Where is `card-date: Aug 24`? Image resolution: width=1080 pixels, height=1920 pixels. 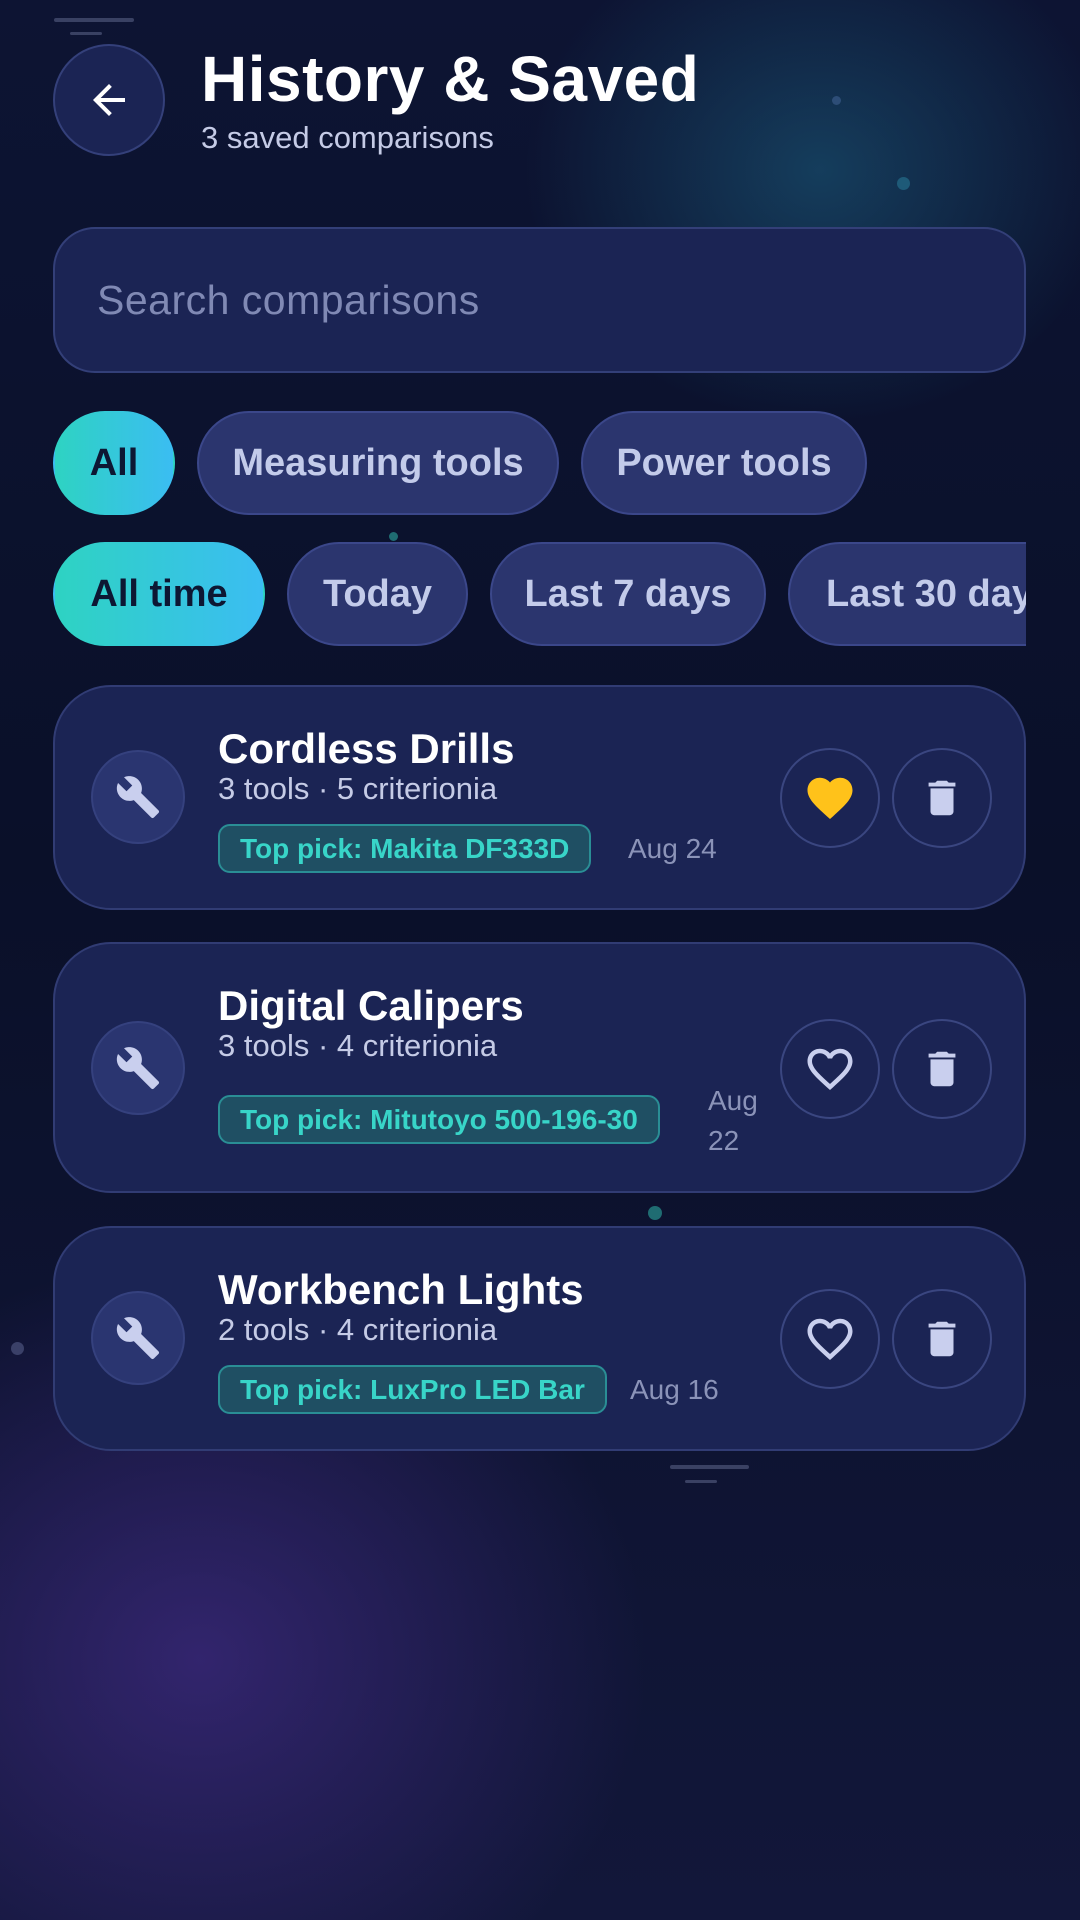 card-date: Aug 24 is located at coordinates (672, 848).